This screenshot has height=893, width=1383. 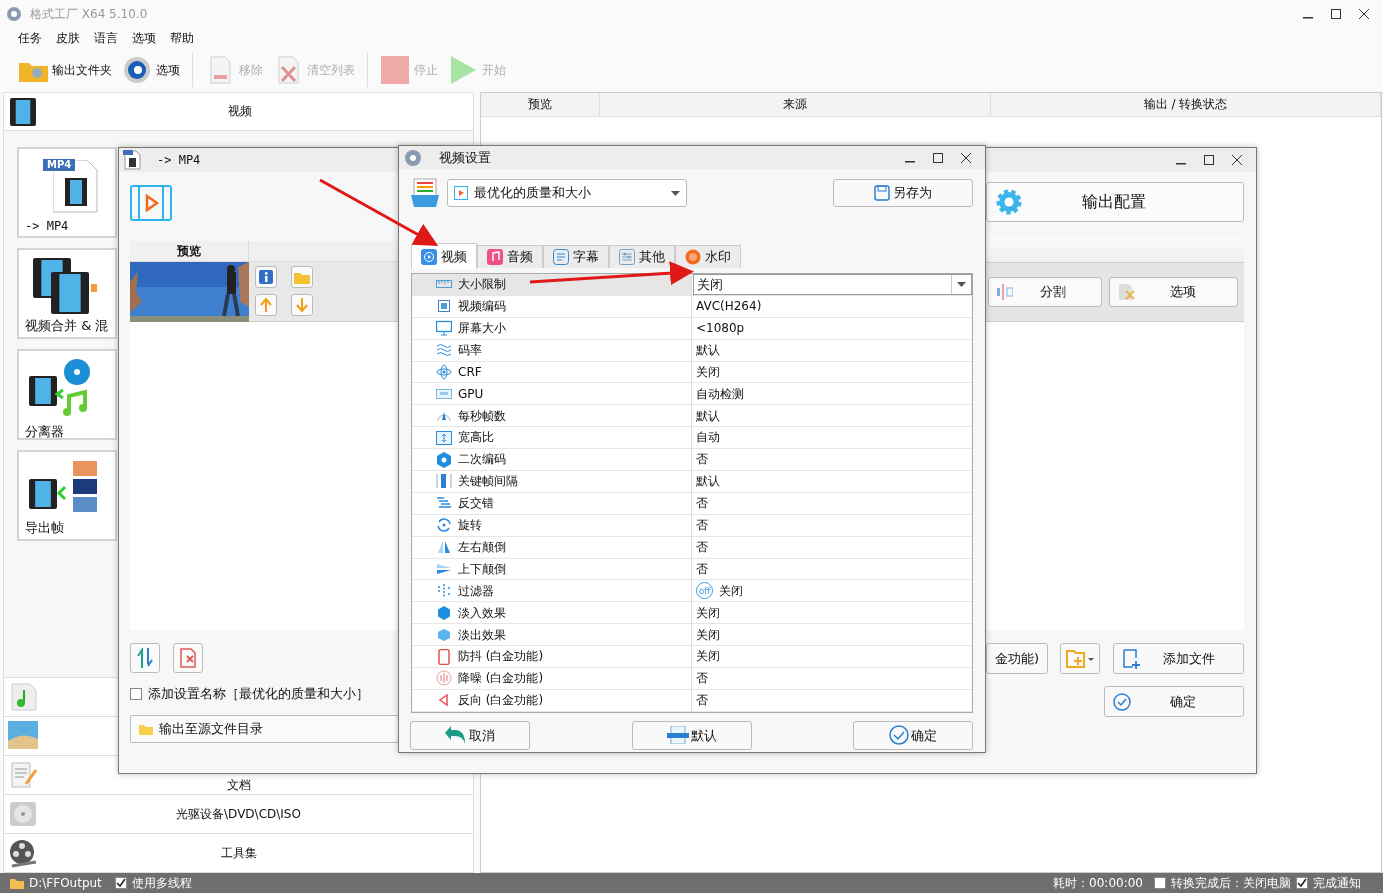 What do you see at coordinates (30, 38) in the screenshot?
I see `menu-item: 任务` at bounding box center [30, 38].